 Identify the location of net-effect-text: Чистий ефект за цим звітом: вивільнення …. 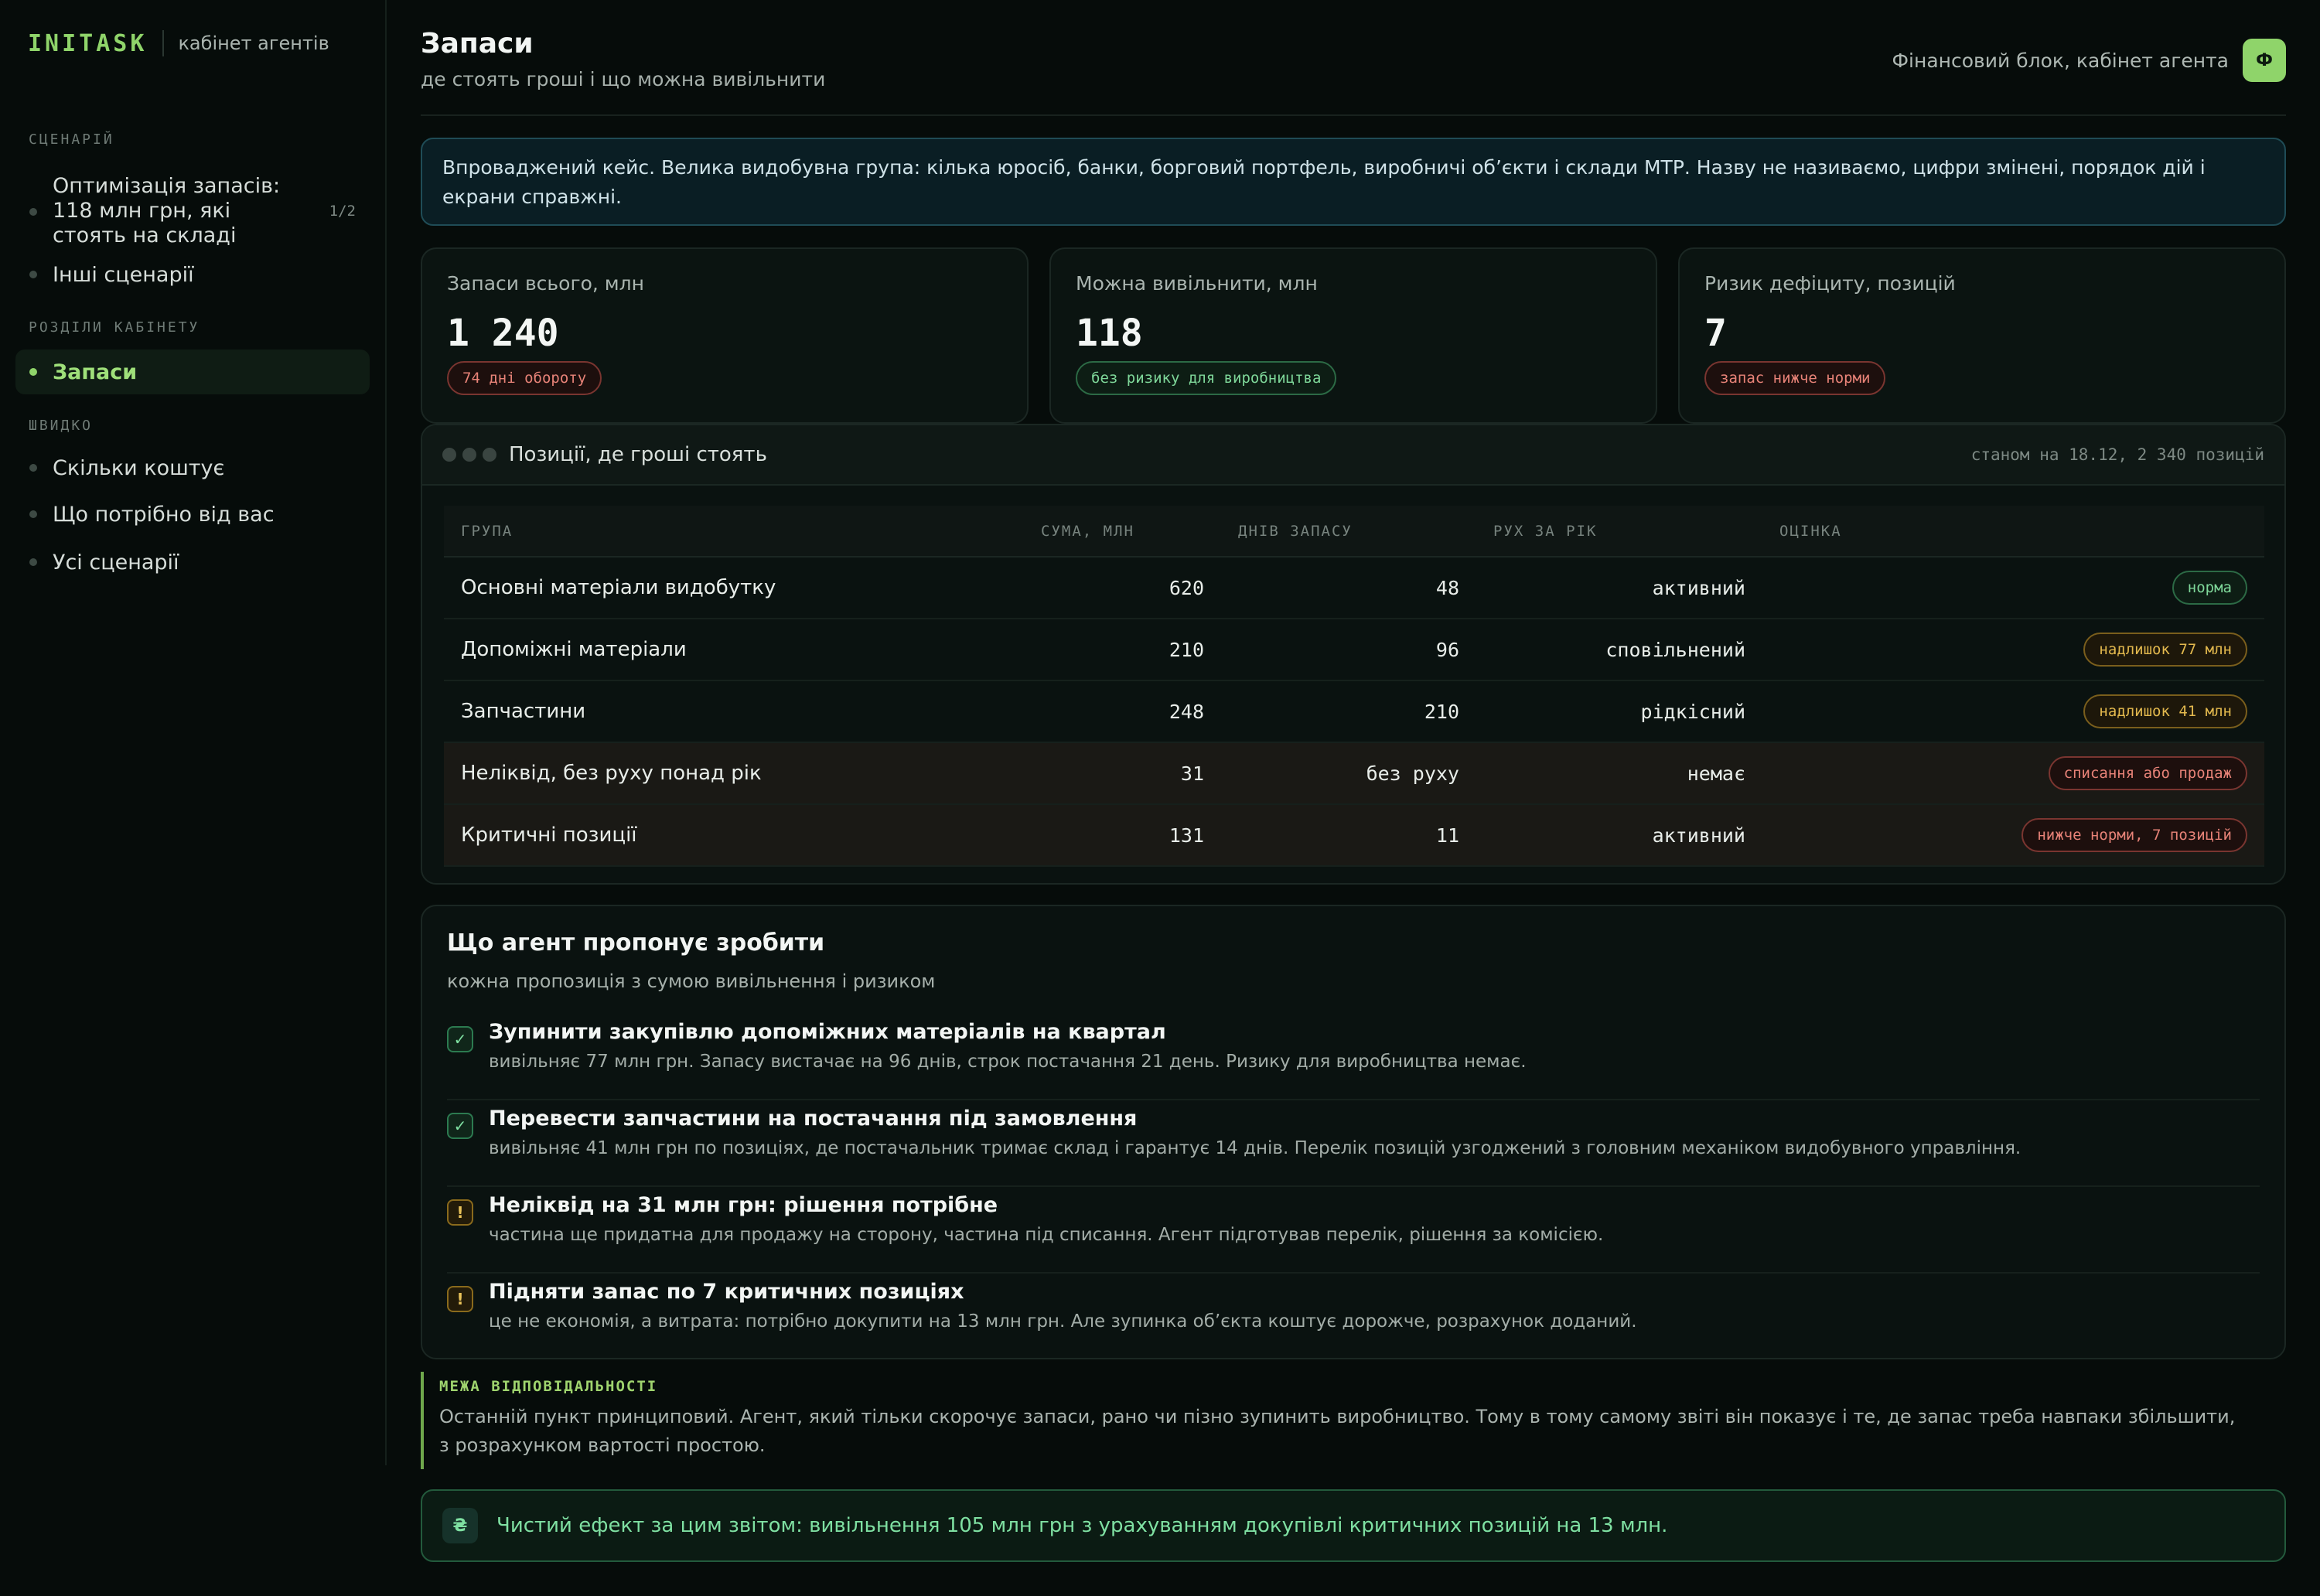
(1082, 1525).